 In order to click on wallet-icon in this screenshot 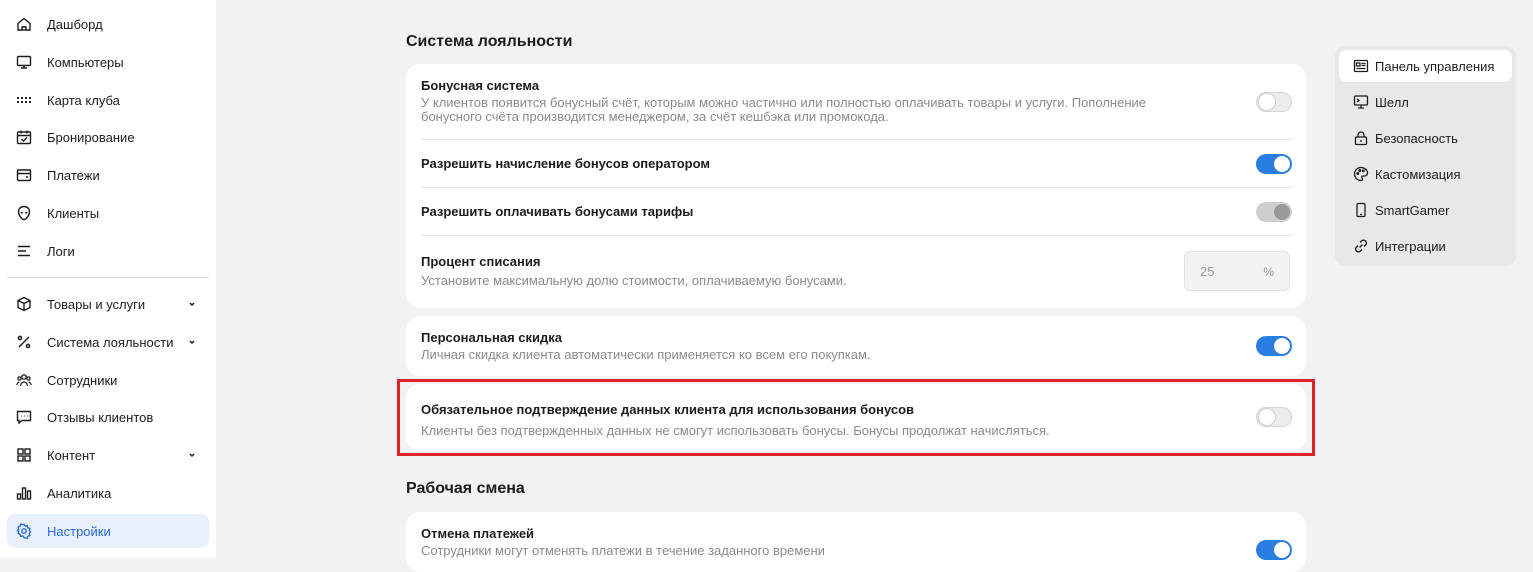, I will do `click(24, 175)`.